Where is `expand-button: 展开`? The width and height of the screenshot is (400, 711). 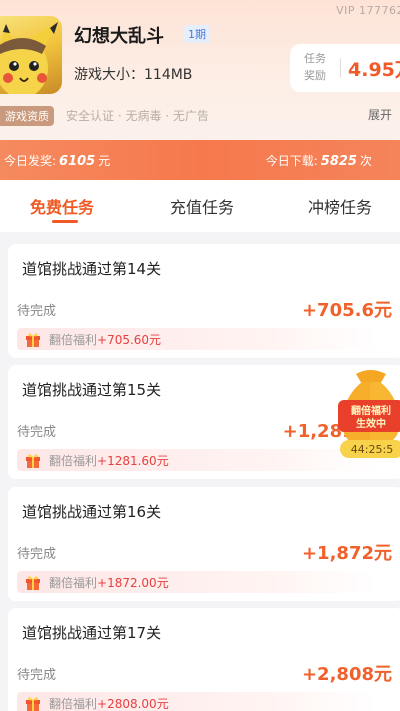
expand-button: 展开 is located at coordinates (380, 114).